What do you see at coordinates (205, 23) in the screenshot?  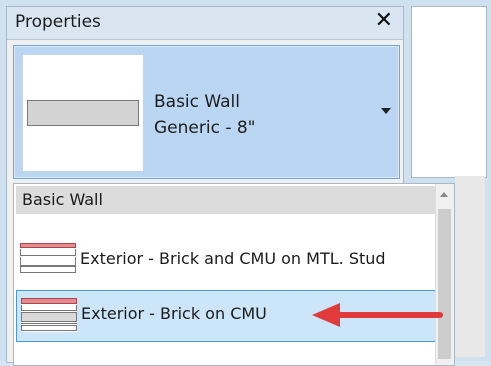 I see `properties-titlebar: Properties ✕` at bounding box center [205, 23].